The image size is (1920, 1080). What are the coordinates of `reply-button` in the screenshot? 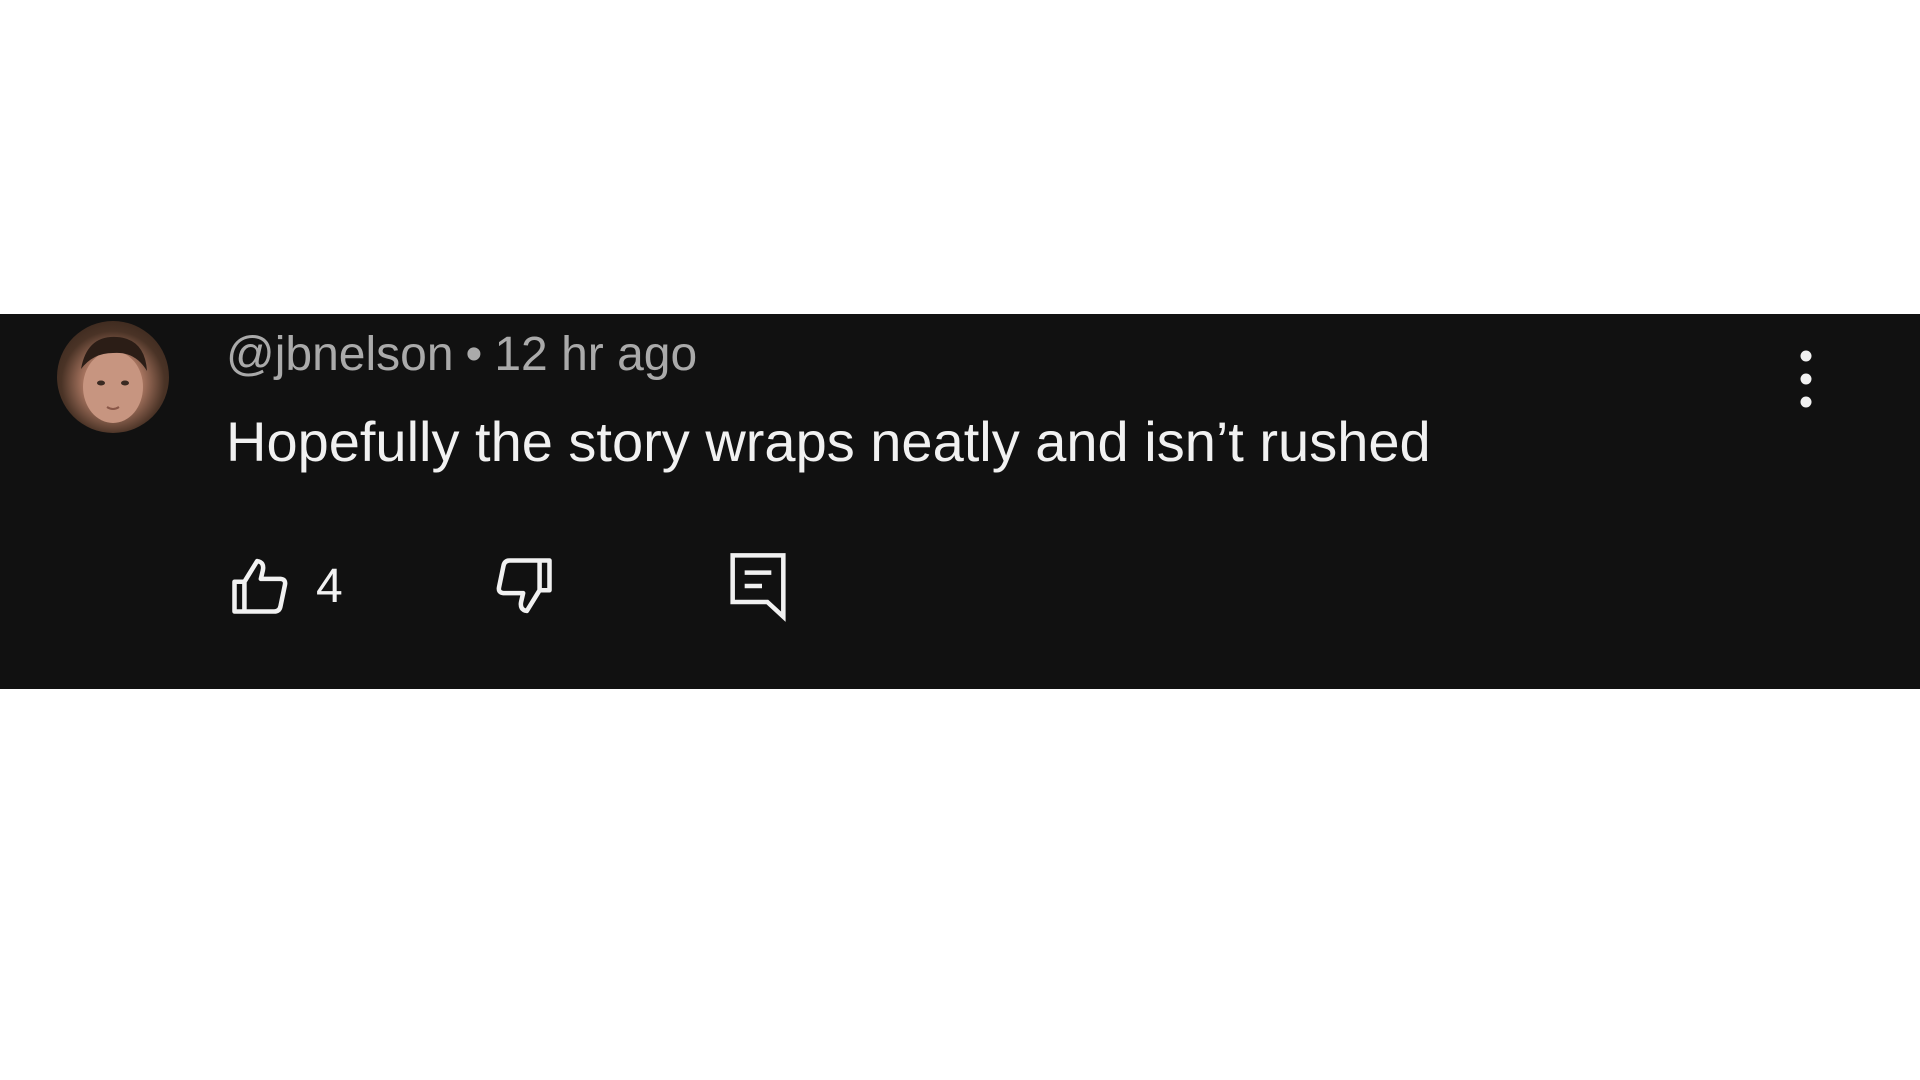 It's located at (758, 586).